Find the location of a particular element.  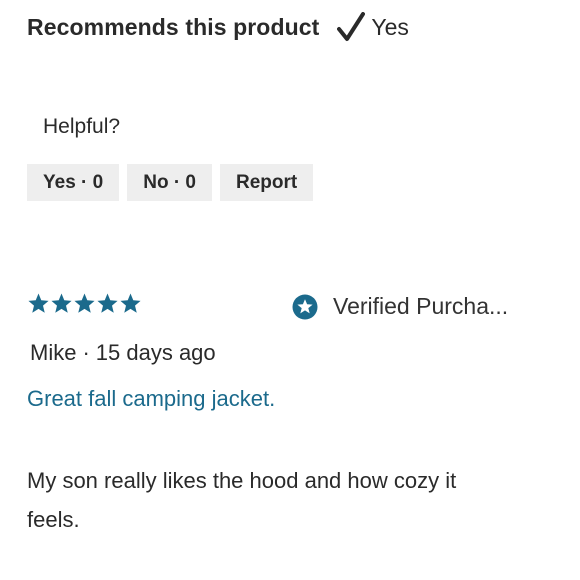

helpful-vote-row: Yes · 0 No · 0 Report is located at coordinates (170, 182).